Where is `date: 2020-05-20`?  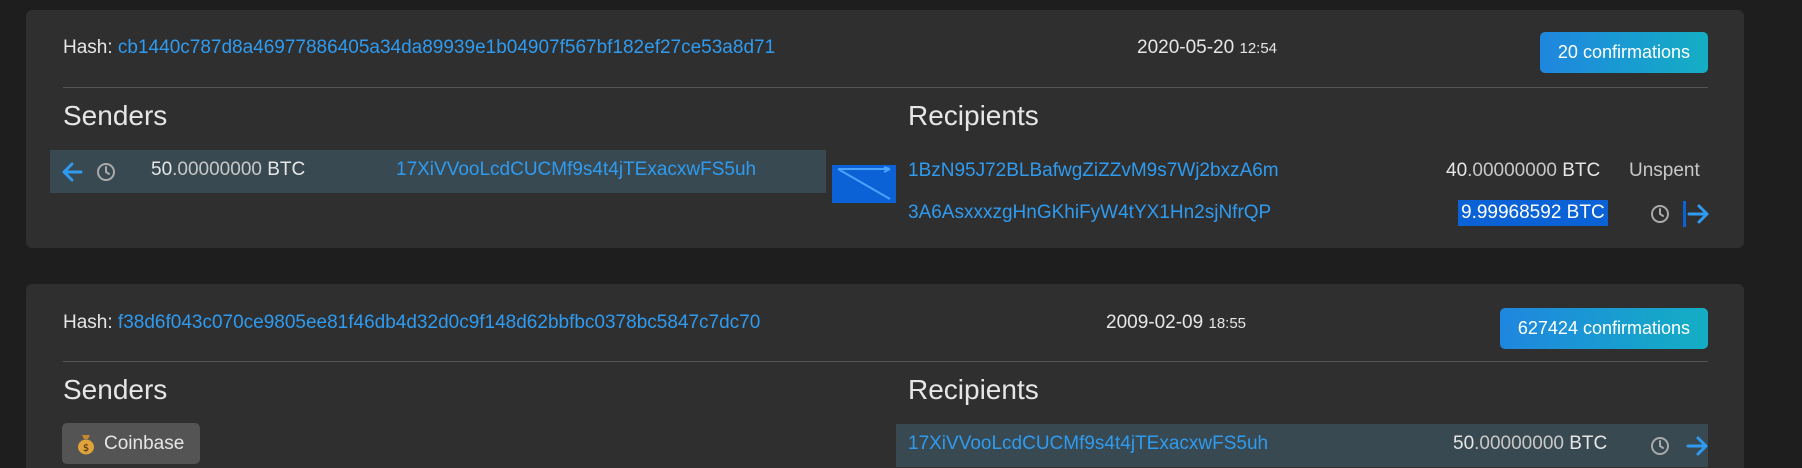 date: 2020-05-20 is located at coordinates (1186, 47).